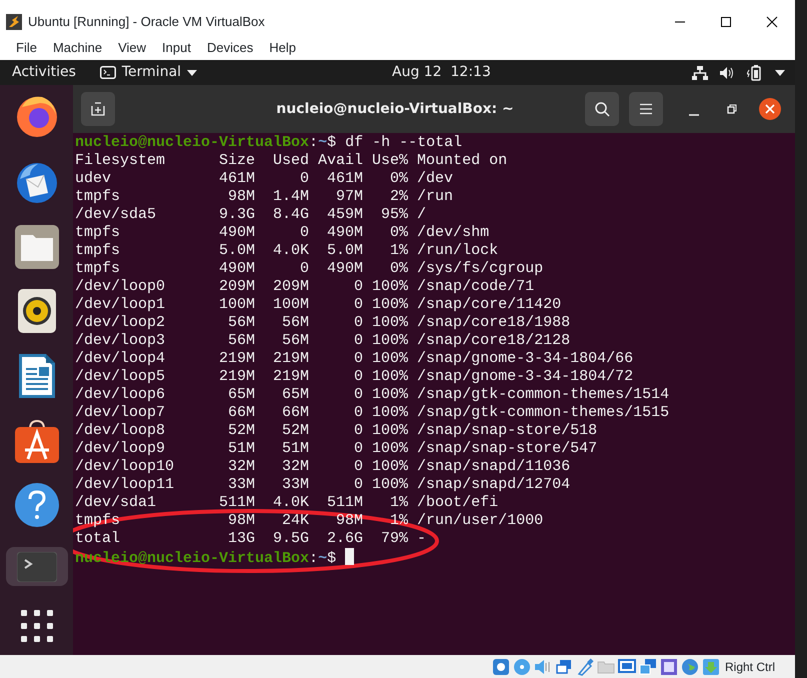 Image resolution: width=807 pixels, height=678 pixels. I want to click on output-line: /dev/loop1 100M 100M 0 100% /snap/core/11420, so click(318, 305).